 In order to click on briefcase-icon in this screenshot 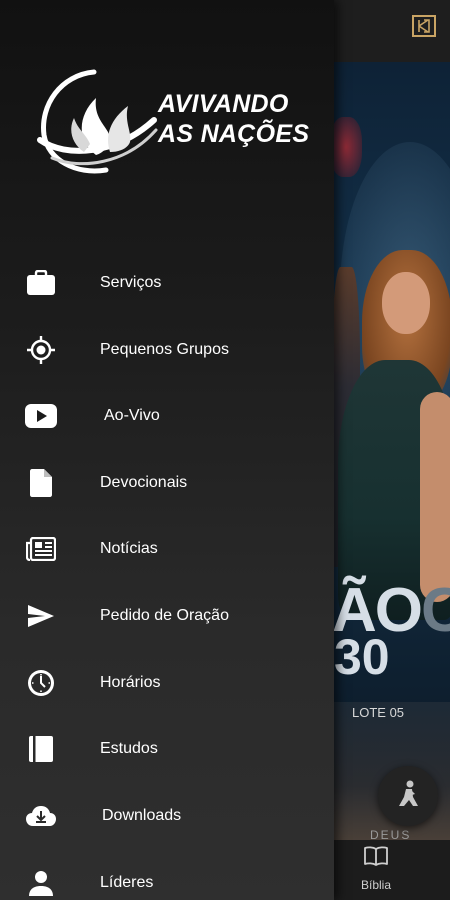, I will do `click(41, 283)`.